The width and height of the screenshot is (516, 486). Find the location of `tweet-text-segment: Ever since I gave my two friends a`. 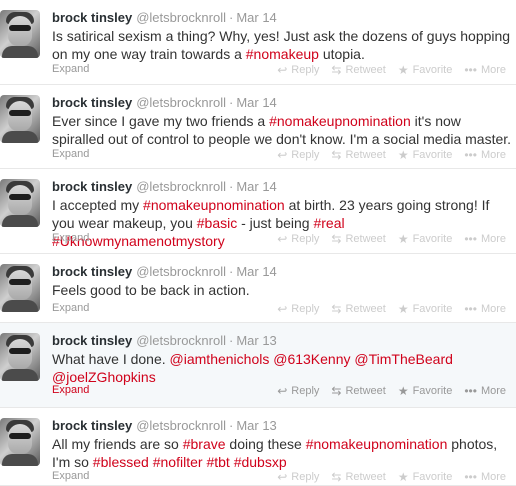

tweet-text-segment: Ever since I gave my two friends a is located at coordinates (161, 121).